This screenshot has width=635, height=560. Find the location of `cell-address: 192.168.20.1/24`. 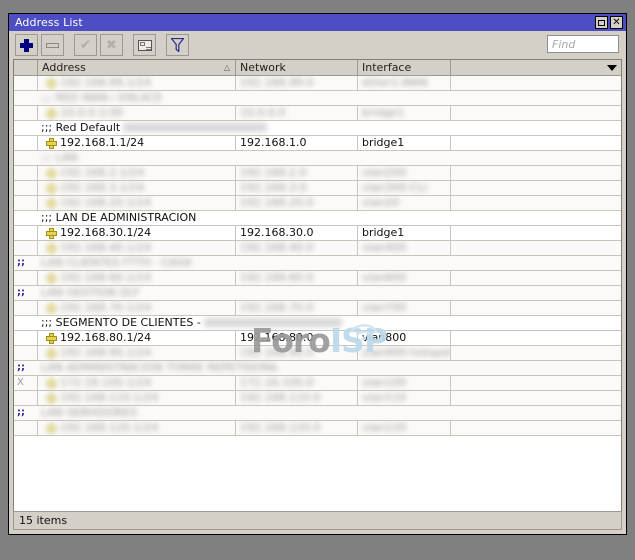

cell-address: 192.168.20.1/24 is located at coordinates (137, 203).